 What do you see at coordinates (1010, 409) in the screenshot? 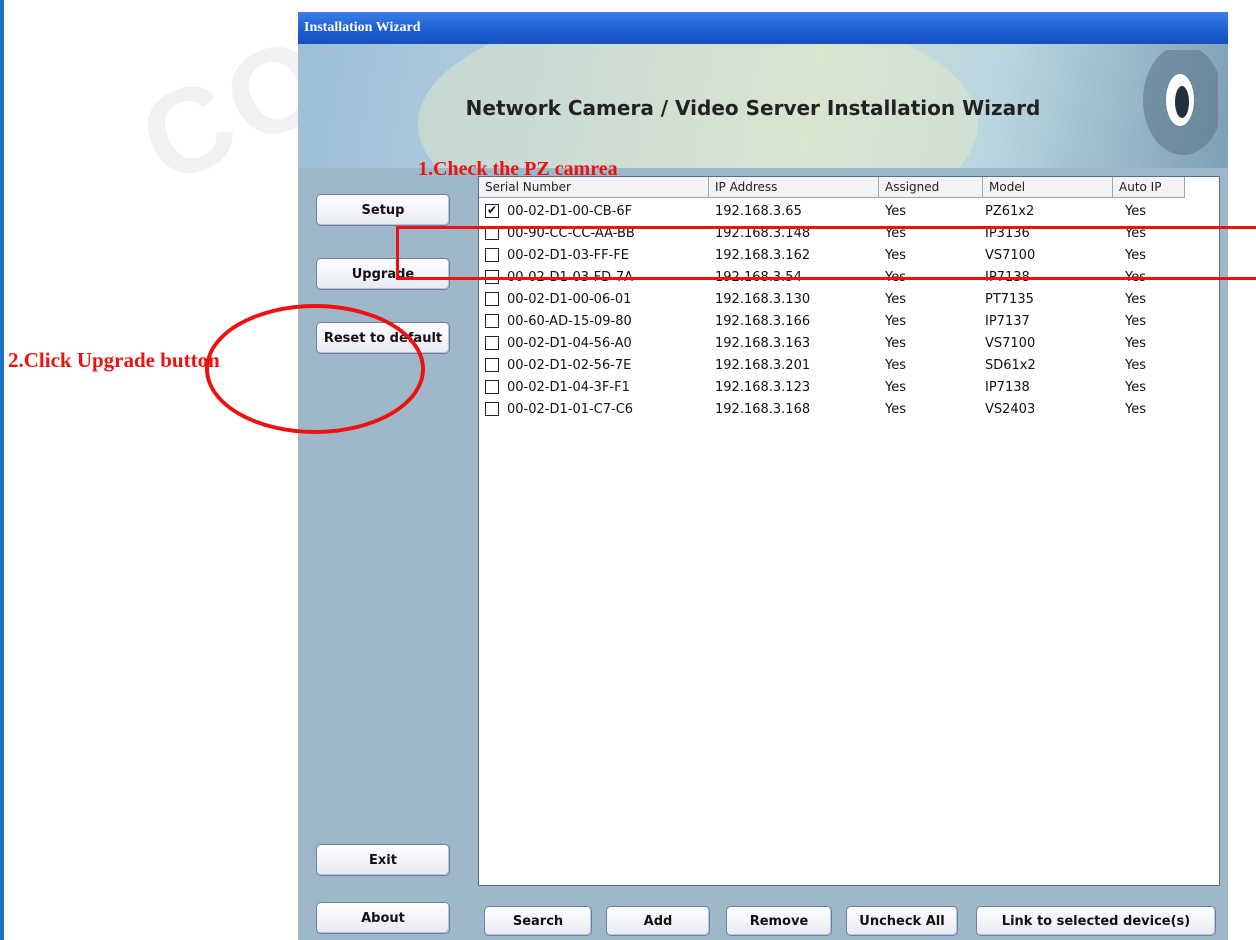
I see `row-model-cell: VS2403` at bounding box center [1010, 409].